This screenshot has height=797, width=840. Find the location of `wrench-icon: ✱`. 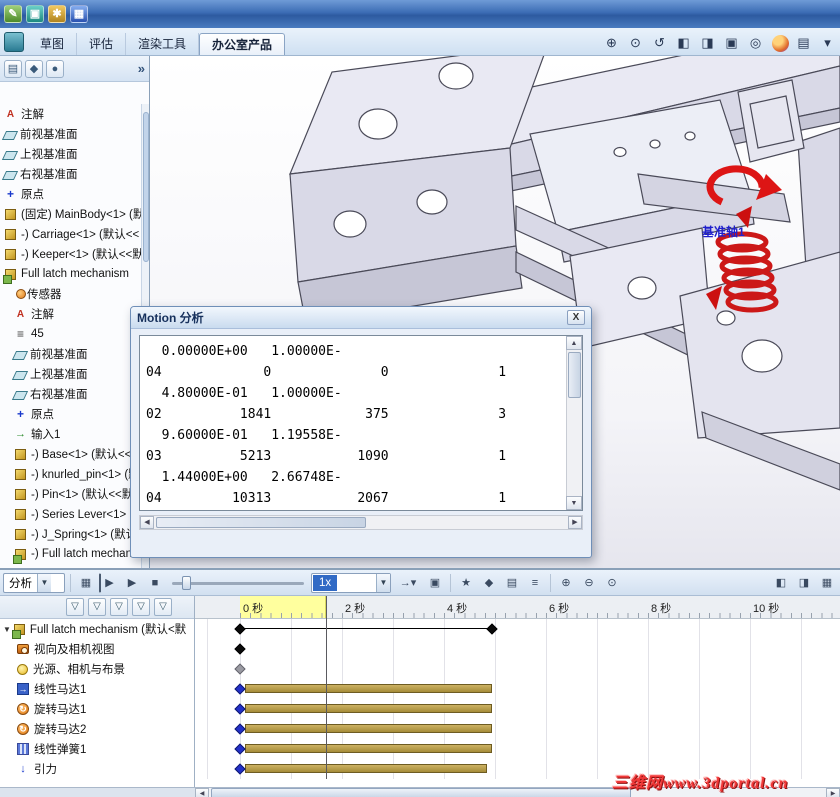

wrench-icon: ✱ is located at coordinates (57, 14).